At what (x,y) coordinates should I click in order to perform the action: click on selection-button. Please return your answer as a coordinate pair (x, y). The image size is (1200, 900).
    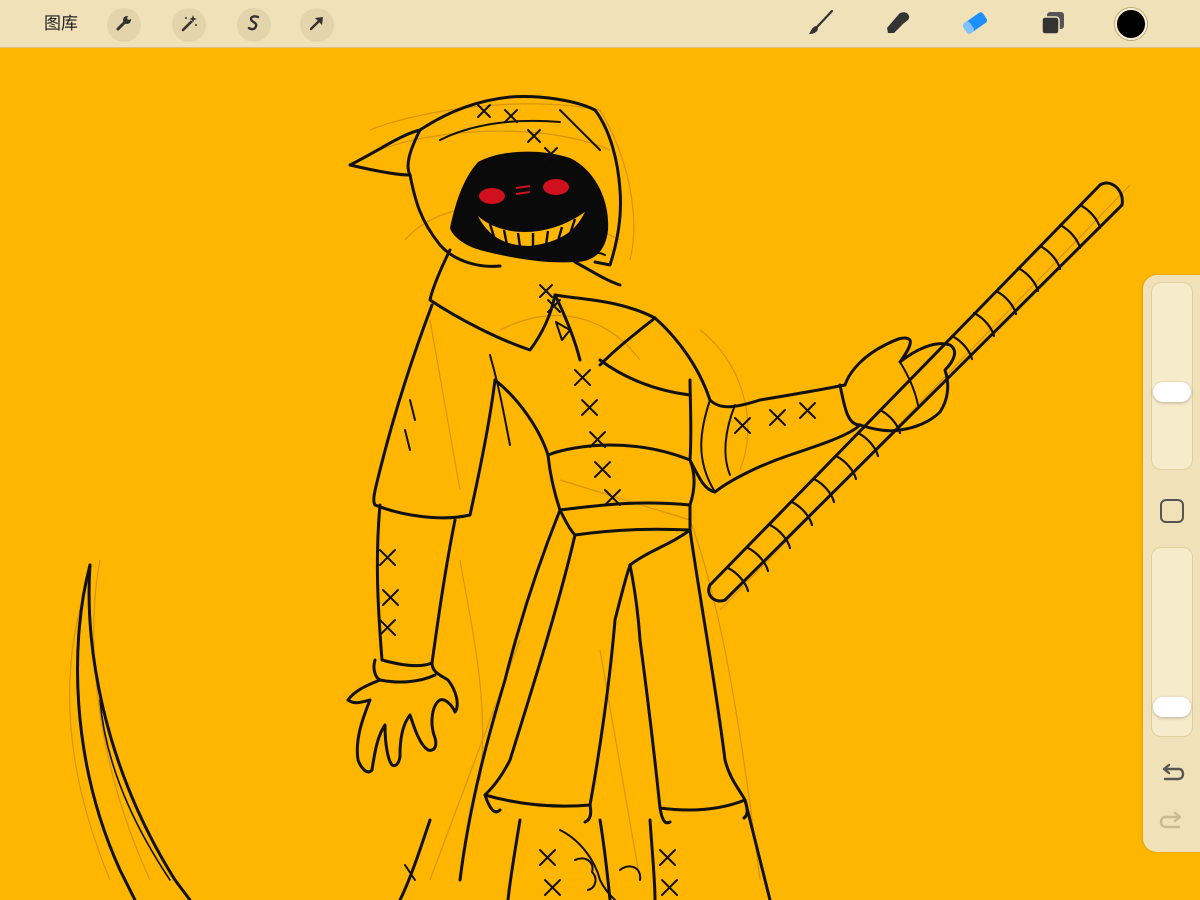
    Looking at the image, I should click on (254, 25).